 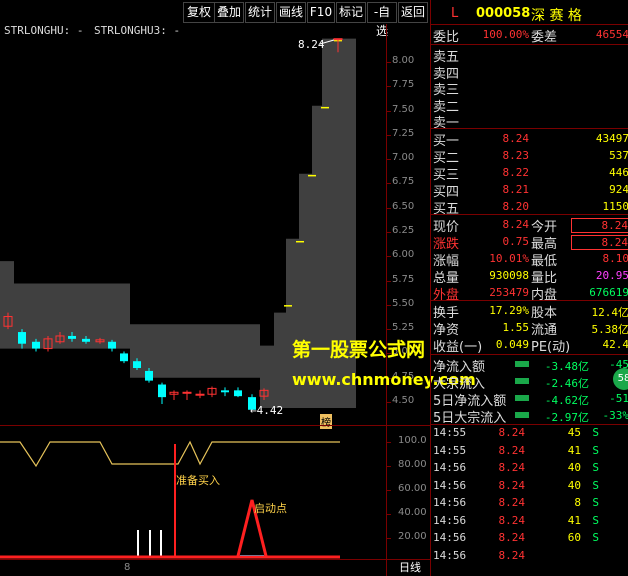 What do you see at coordinates (566, 383) in the screenshot?
I see `flow-value: -2.46亿` at bounding box center [566, 383].